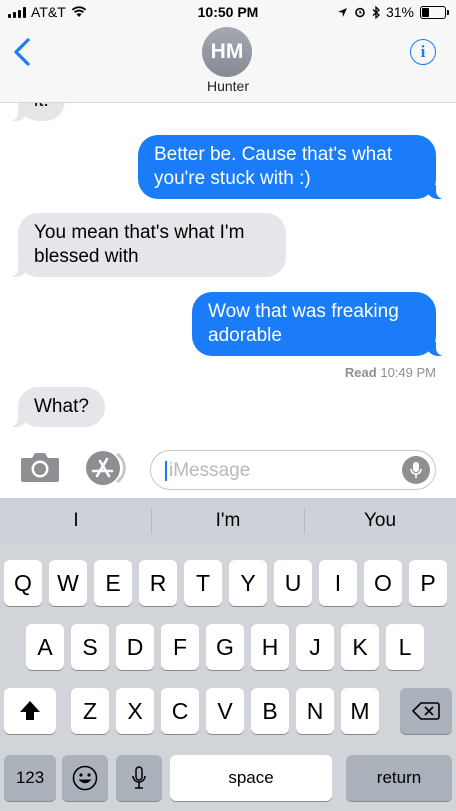 This screenshot has height=811, width=456. I want to click on prediction-1: I, so click(76, 521).